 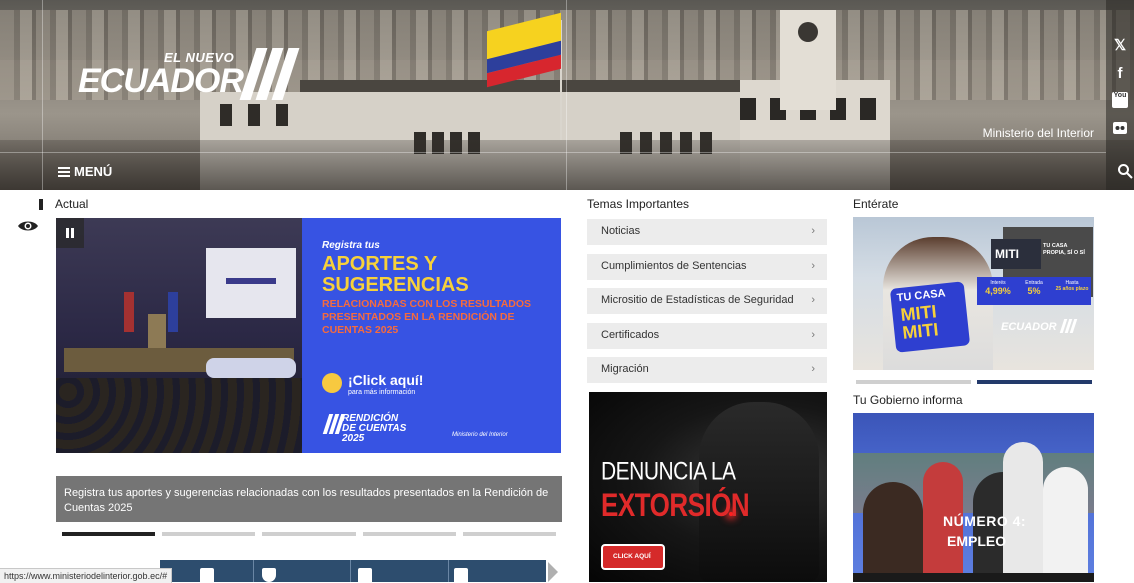 I want to click on slider-dots, so click(x=309, y=534).